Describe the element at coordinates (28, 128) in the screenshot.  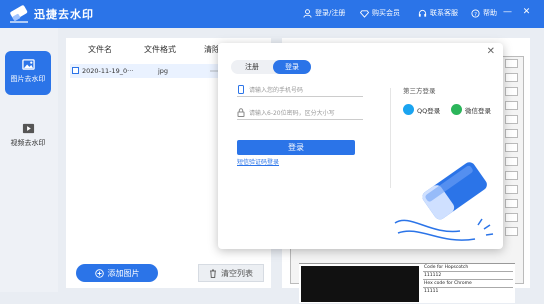
I see `video-icon` at that location.